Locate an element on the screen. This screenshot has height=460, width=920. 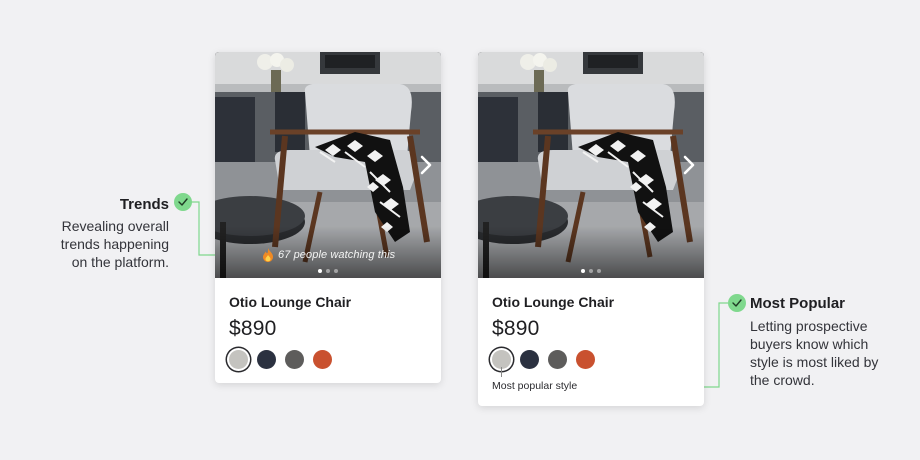
trends-check-badge is located at coordinates (183, 202).